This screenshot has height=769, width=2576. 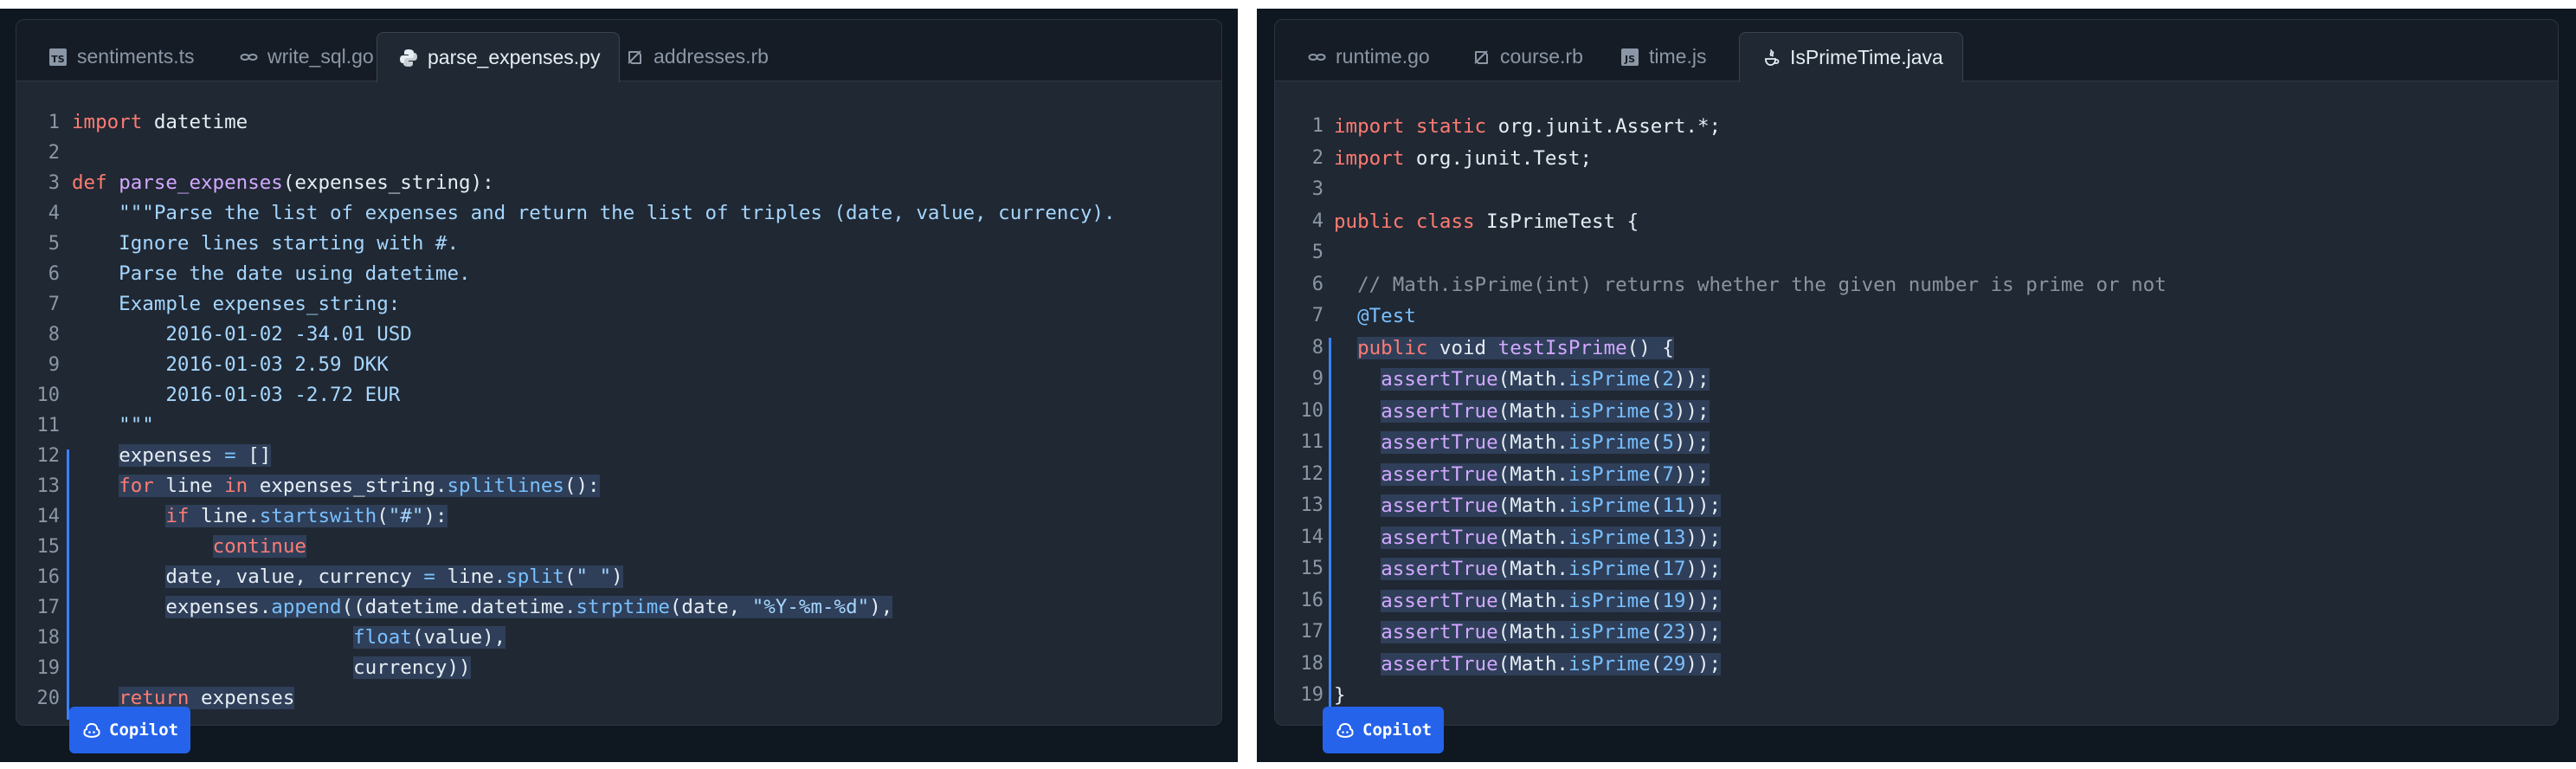 What do you see at coordinates (618, 516) in the screenshot?
I see `suggested-code-line: 14 if line.startswith("#"):` at bounding box center [618, 516].